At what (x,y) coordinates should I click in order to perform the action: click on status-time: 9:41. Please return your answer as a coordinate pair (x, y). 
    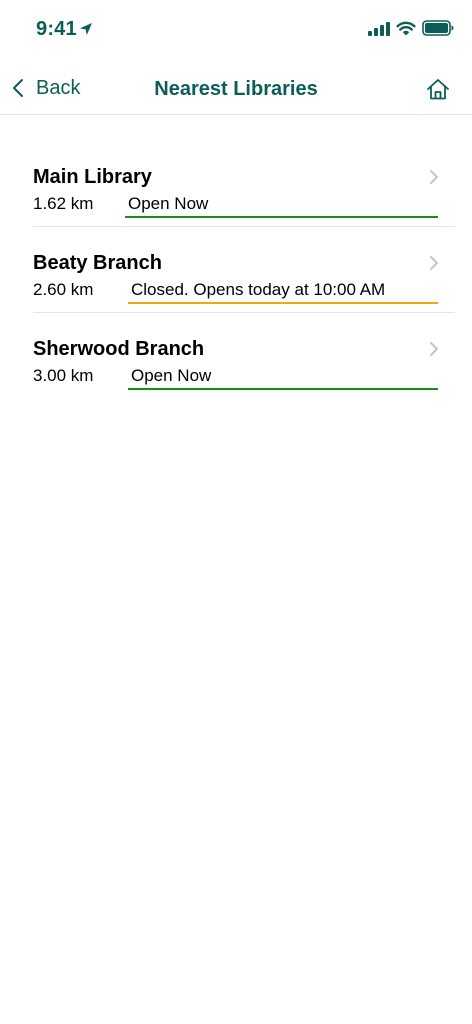
    Looking at the image, I should click on (56, 29).